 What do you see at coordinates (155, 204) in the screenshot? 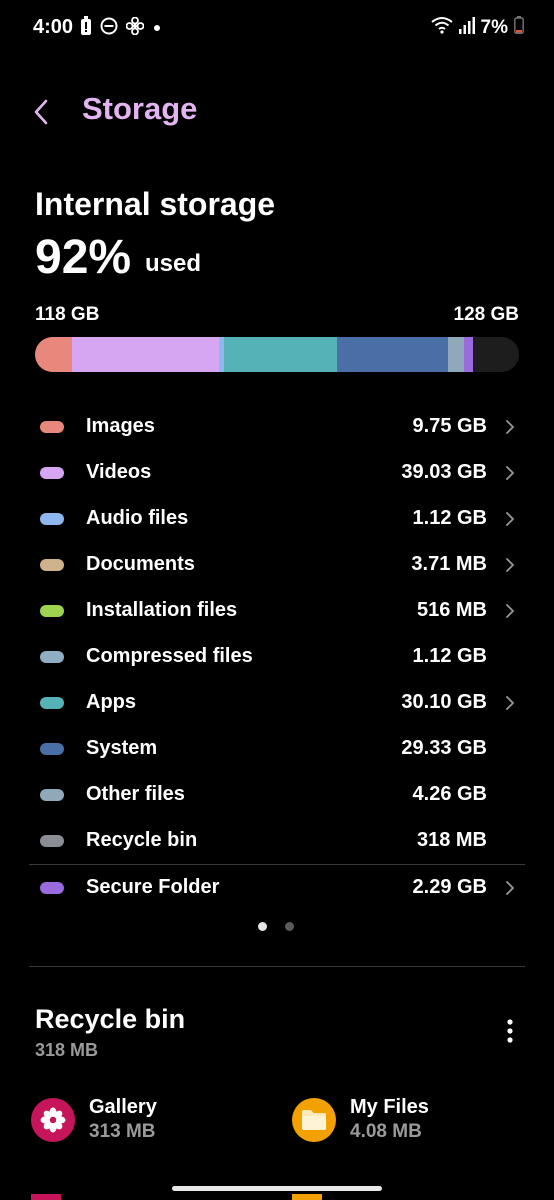
I see `internal-storage-title: Internal storage` at bounding box center [155, 204].